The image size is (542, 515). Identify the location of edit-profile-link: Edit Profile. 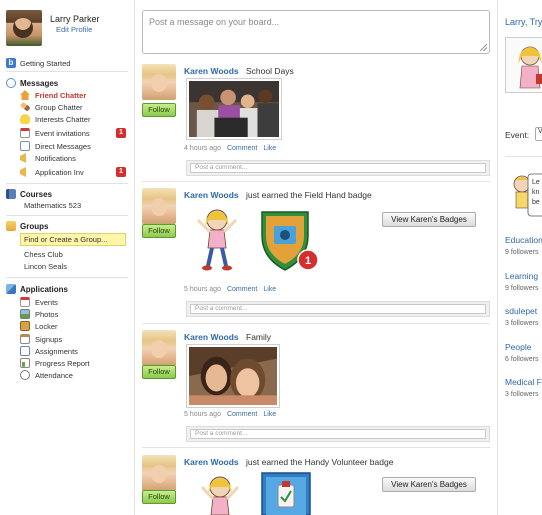
(74, 29).